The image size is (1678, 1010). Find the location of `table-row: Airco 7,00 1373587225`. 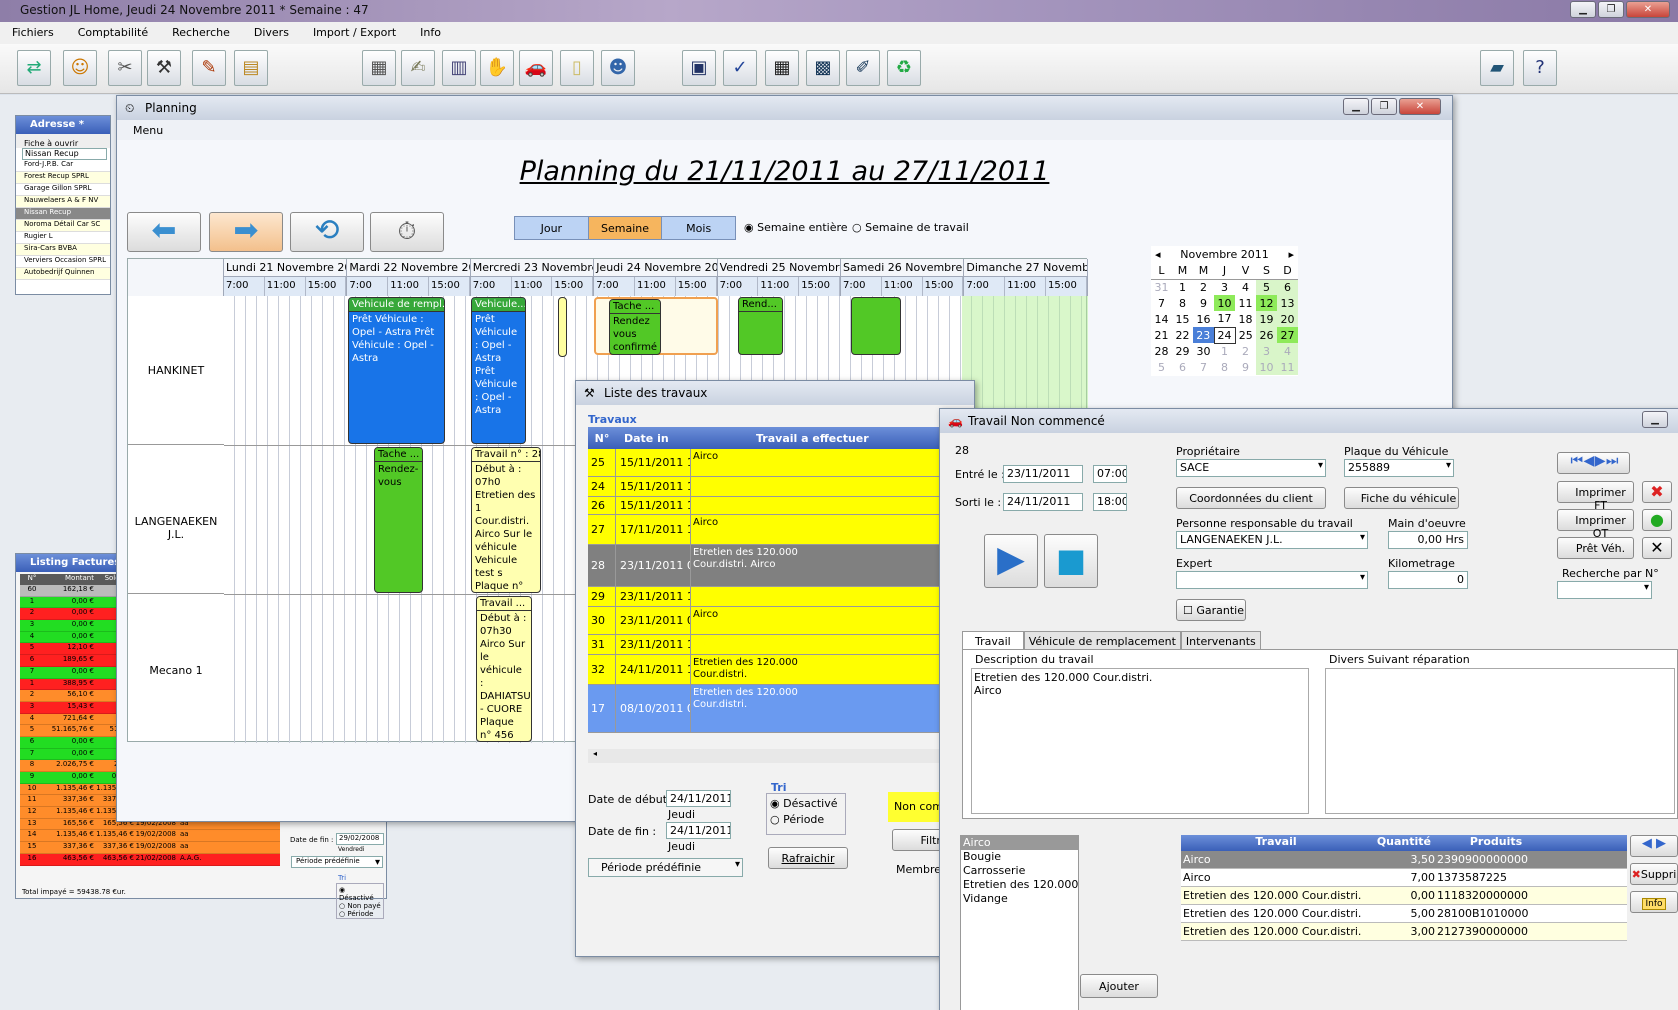

table-row: Airco 7,00 1373587225 is located at coordinates (1404, 878).